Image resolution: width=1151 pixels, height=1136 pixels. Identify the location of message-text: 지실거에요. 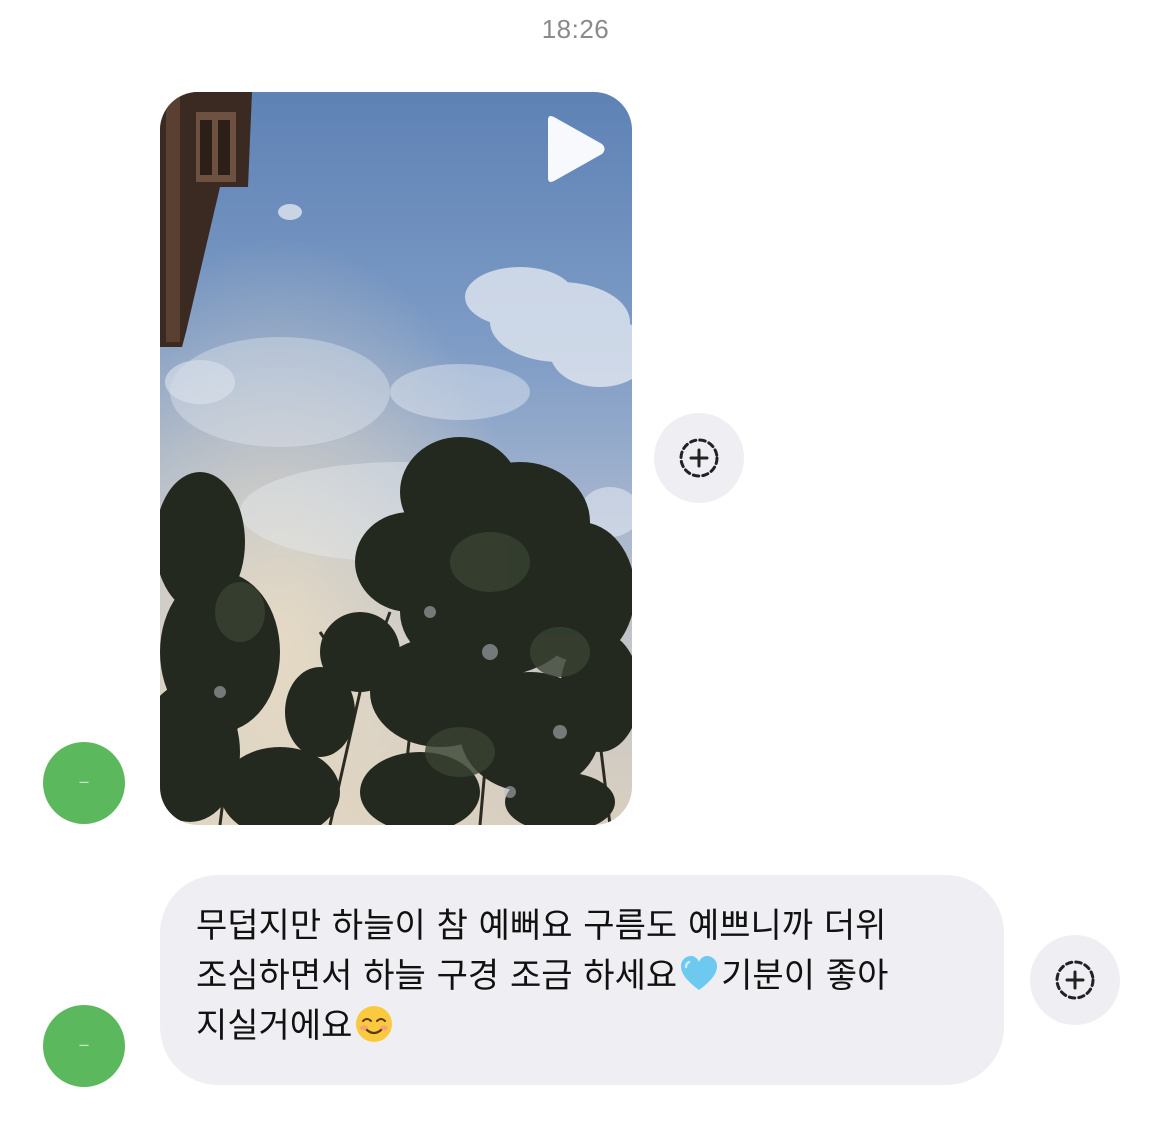
(274, 1026).